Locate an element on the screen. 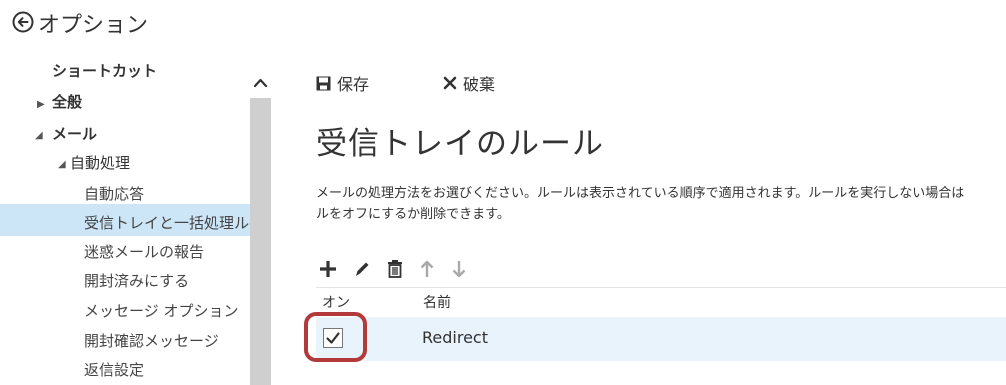 The height and width of the screenshot is (385, 1006). column-header-name: 名前 is located at coordinates (437, 302).